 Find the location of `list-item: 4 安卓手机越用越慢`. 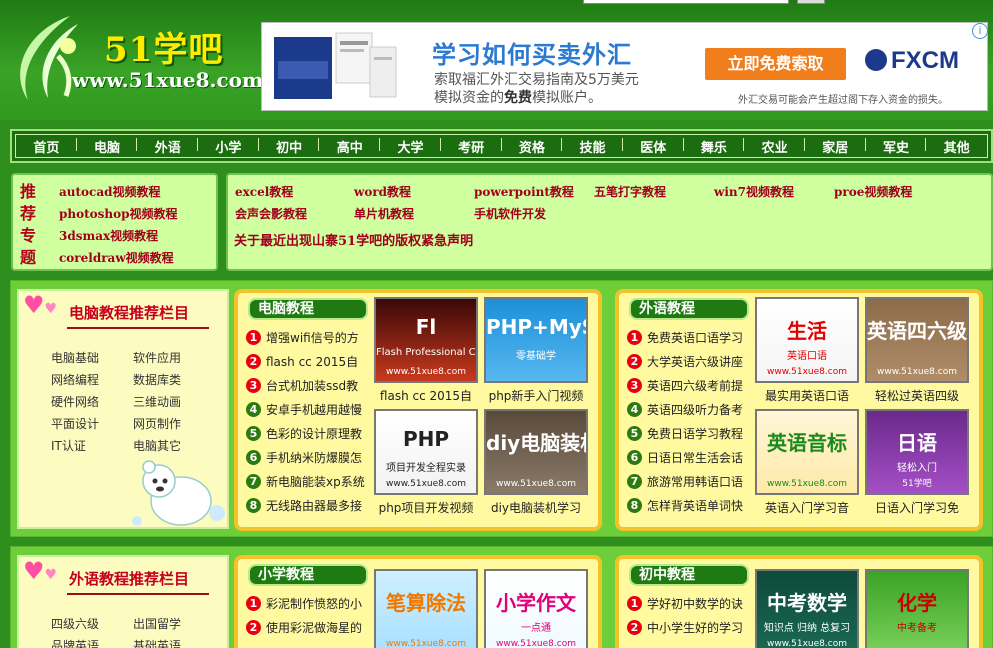

list-item: 4 安卓手机越用越慢 is located at coordinates (304, 409).